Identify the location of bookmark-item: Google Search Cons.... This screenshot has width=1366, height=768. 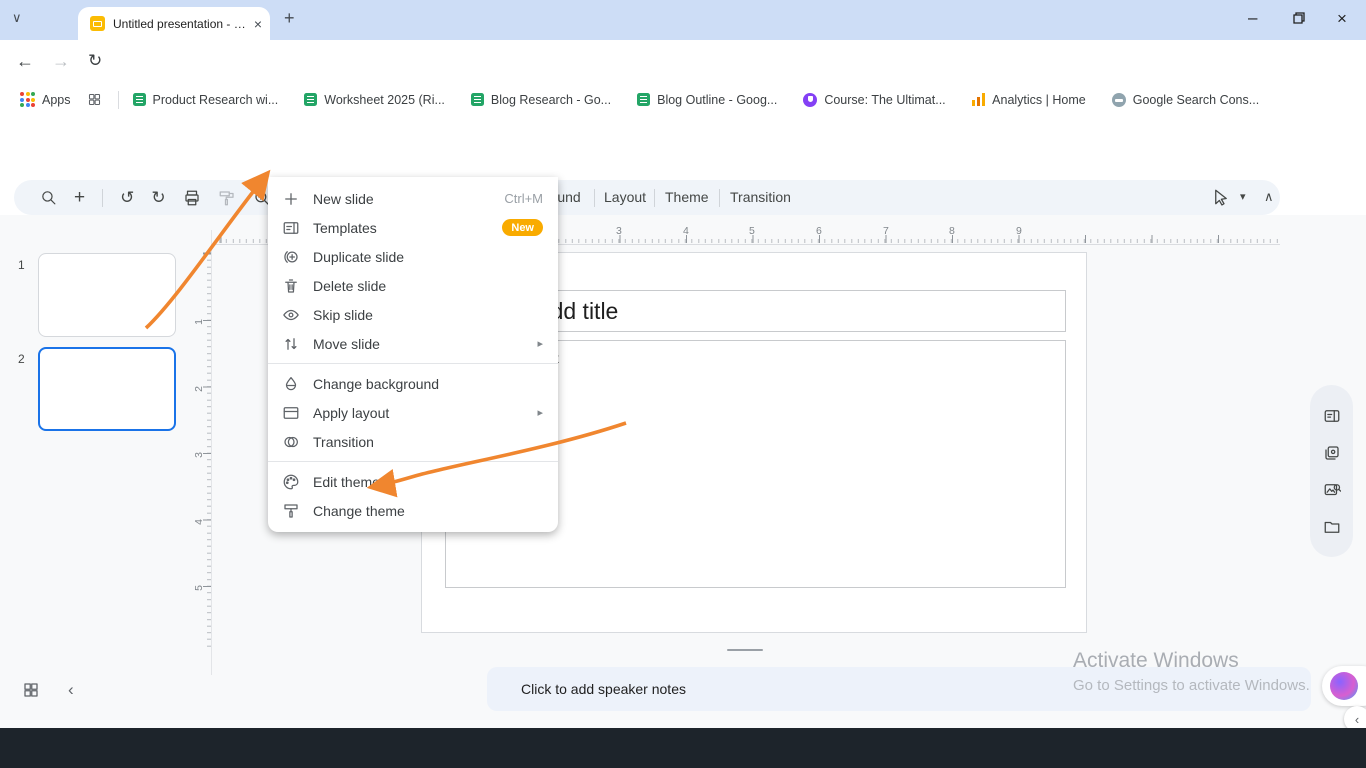
(1185, 99).